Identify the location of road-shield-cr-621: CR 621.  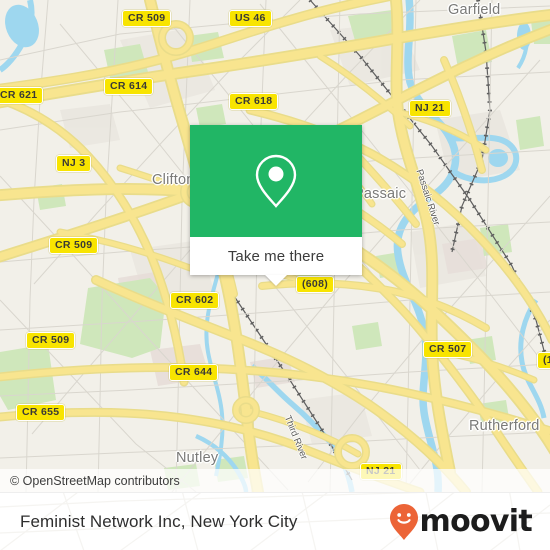
(22, 95).